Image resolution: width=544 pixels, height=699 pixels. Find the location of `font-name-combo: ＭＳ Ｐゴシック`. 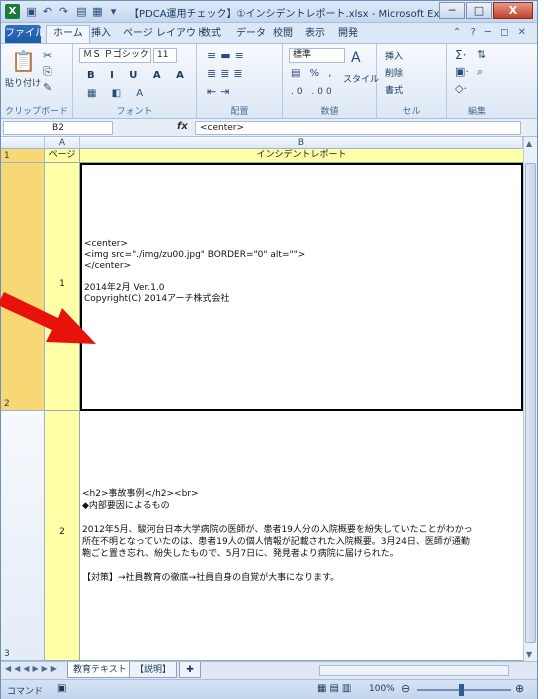

font-name-combo: ＭＳ Ｐゴシック is located at coordinates (115, 55).